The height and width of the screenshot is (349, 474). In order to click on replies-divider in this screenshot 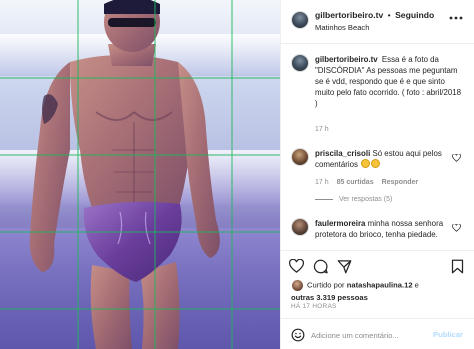, I will do `click(324, 199)`.